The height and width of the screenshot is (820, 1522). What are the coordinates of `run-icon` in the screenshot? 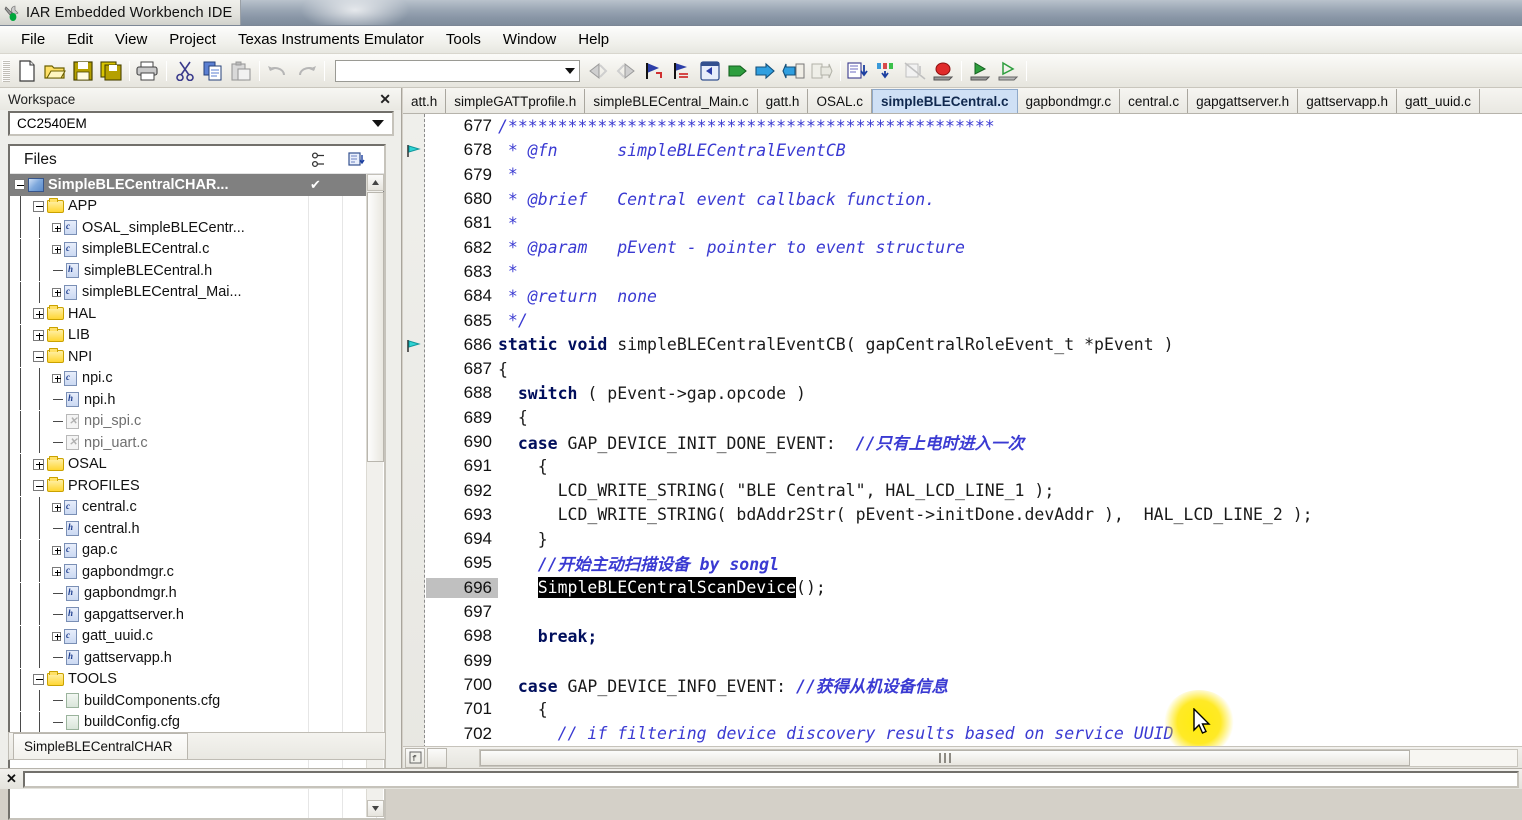 It's located at (980, 71).